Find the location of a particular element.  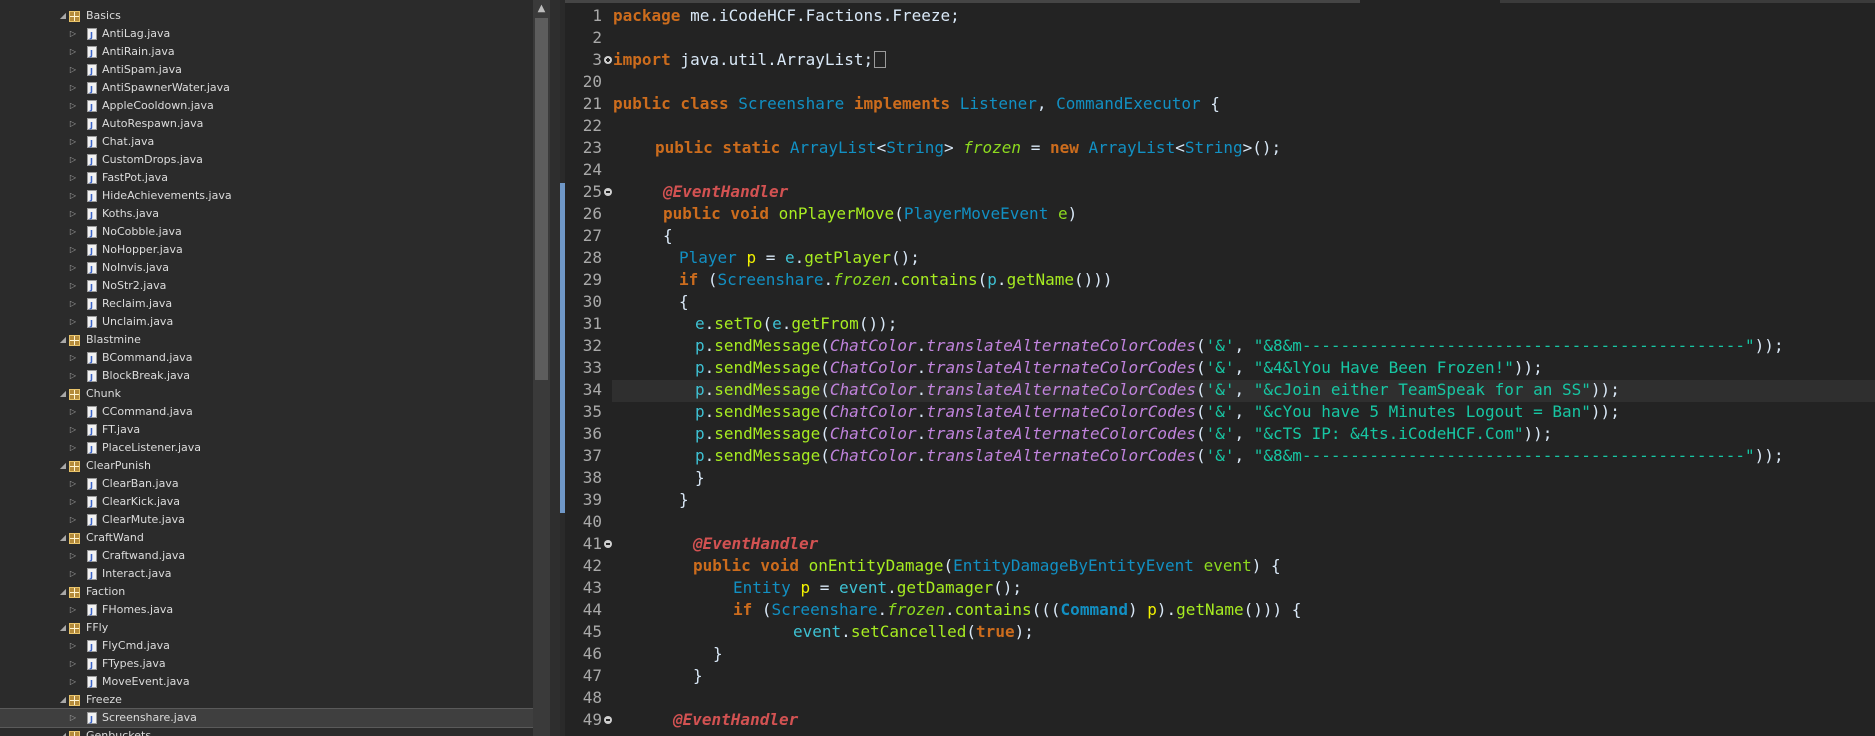

explorer-scrollbar: ▲ is located at coordinates (541, 368).